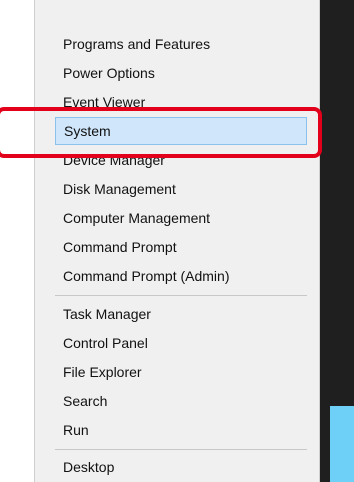 Image resolution: width=354 pixels, height=482 pixels. Describe the element at coordinates (181, 73) in the screenshot. I see `menu-item-power-options: Power Options` at that location.